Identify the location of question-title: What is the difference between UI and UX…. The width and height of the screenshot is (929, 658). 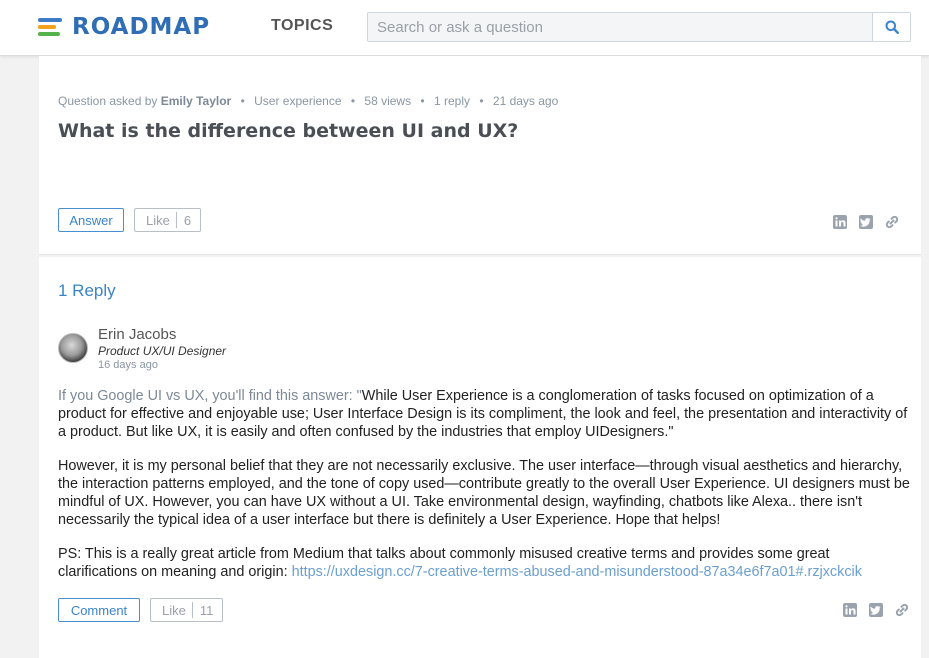
(288, 131).